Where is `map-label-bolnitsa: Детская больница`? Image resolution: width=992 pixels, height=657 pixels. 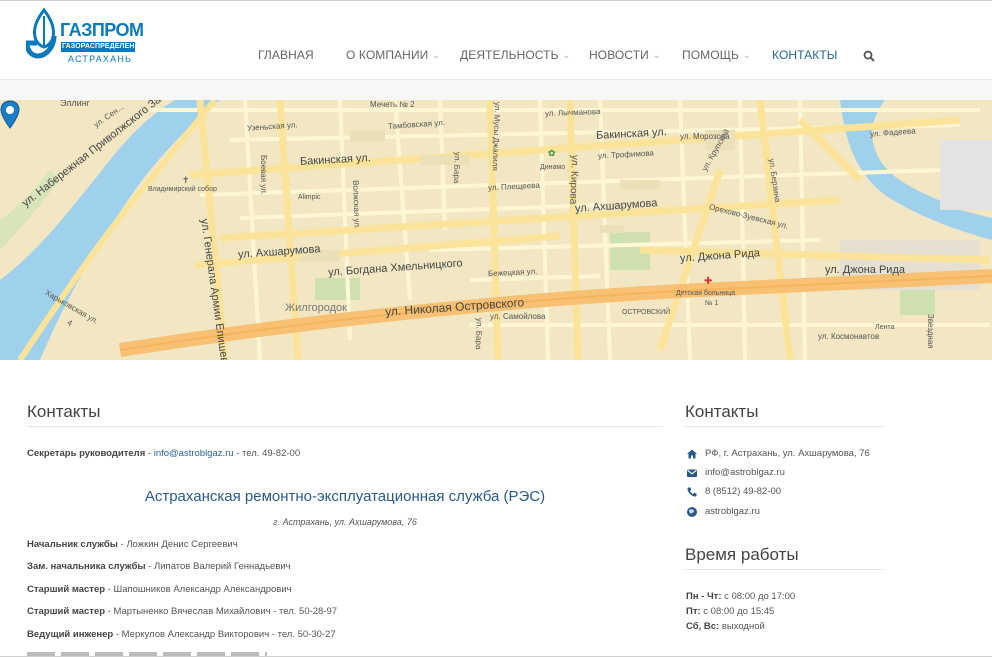 map-label-bolnitsa: Детская больница is located at coordinates (706, 293).